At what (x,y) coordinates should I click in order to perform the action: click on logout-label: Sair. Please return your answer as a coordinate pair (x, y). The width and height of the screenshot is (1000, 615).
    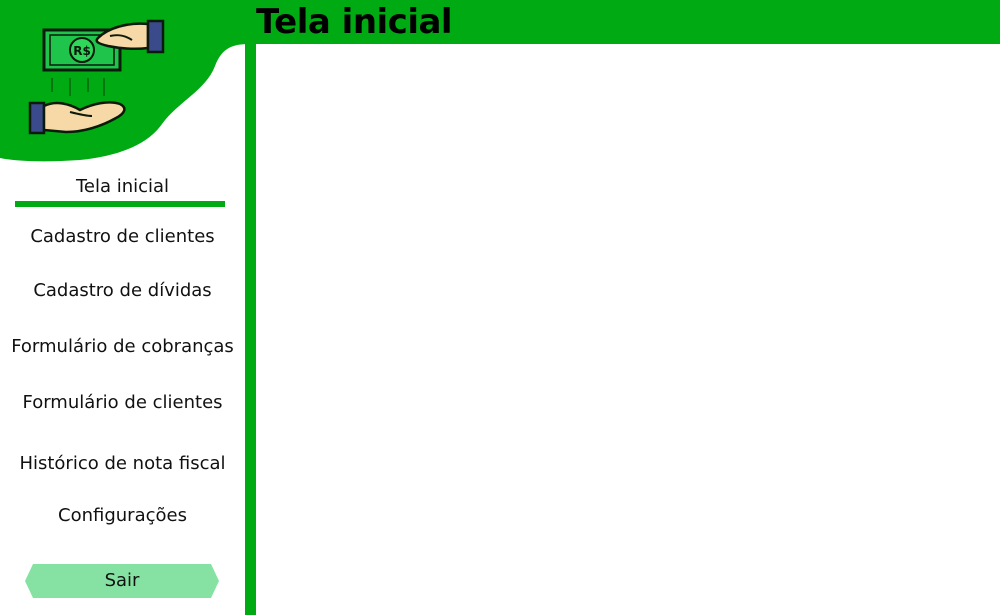
    Looking at the image, I should click on (122, 580).